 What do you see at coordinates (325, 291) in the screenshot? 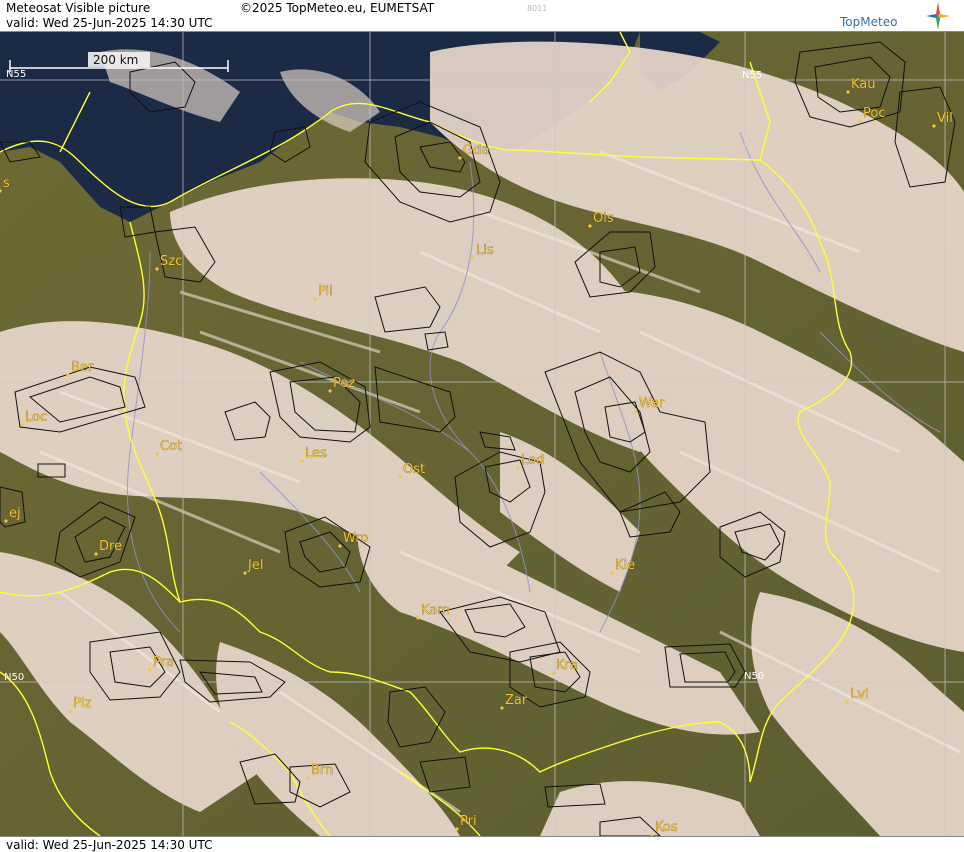
I see `city-label: Pil` at bounding box center [325, 291].